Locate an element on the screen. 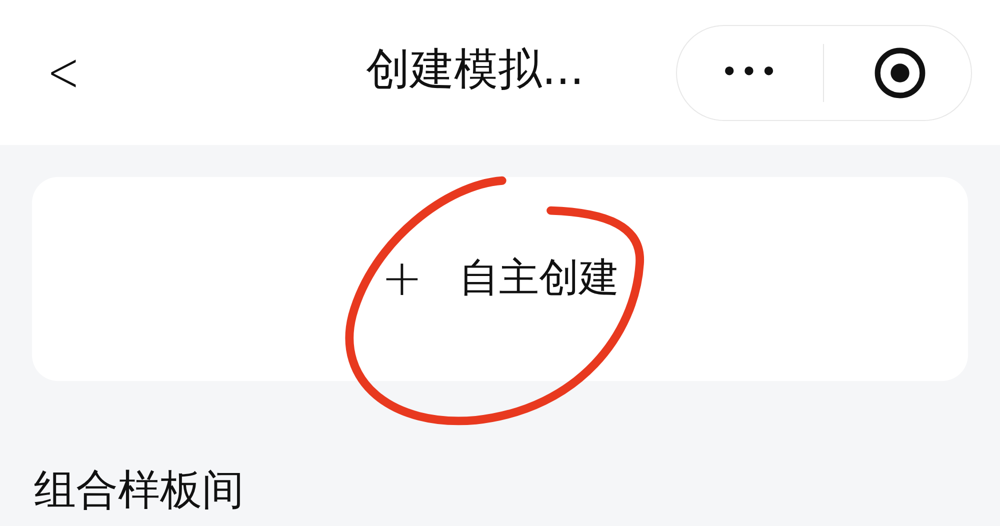 The height and width of the screenshot is (526, 1000). more-button: ••• is located at coordinates (750, 72).